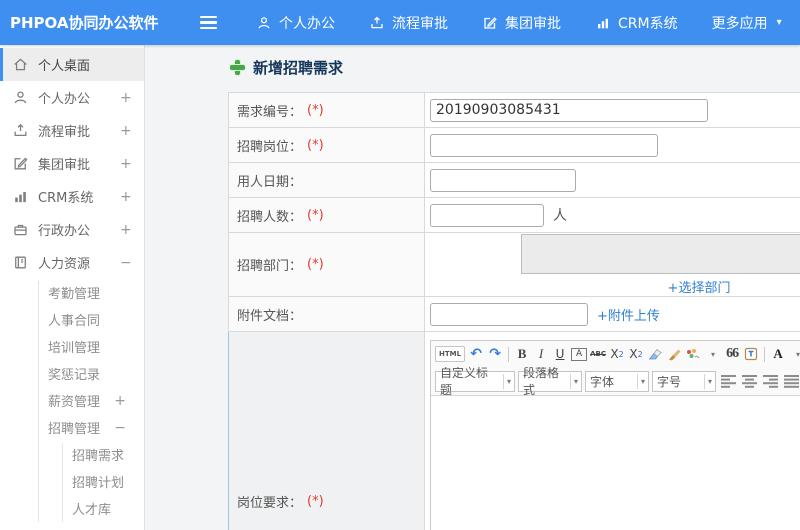 The height and width of the screenshot is (530, 800). Describe the element at coordinates (20, 196) in the screenshot. I see `chart-icon` at that location.